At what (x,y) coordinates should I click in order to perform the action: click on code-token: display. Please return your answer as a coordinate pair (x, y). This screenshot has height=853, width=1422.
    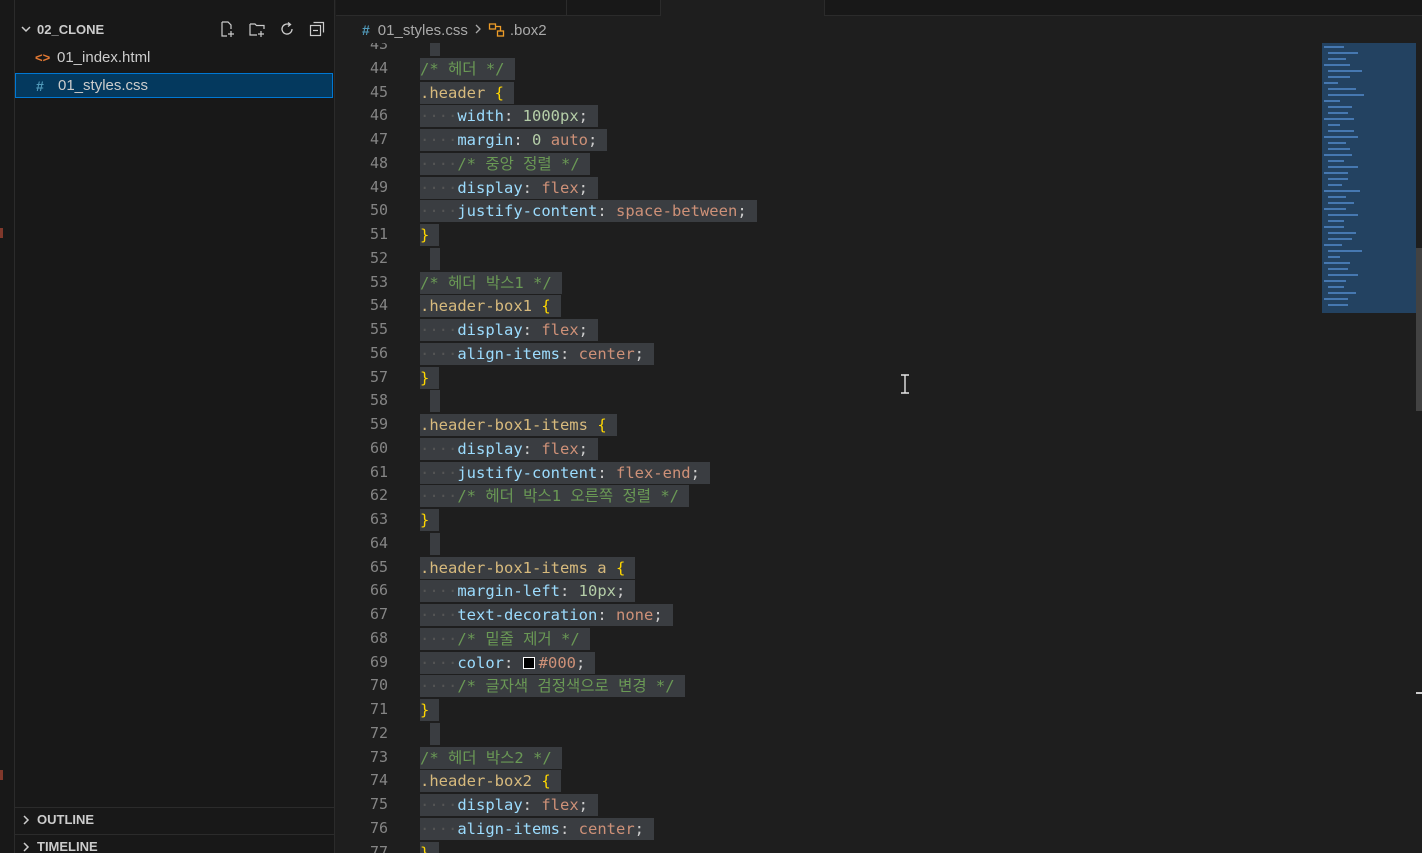
    Looking at the image, I should click on (490, 330).